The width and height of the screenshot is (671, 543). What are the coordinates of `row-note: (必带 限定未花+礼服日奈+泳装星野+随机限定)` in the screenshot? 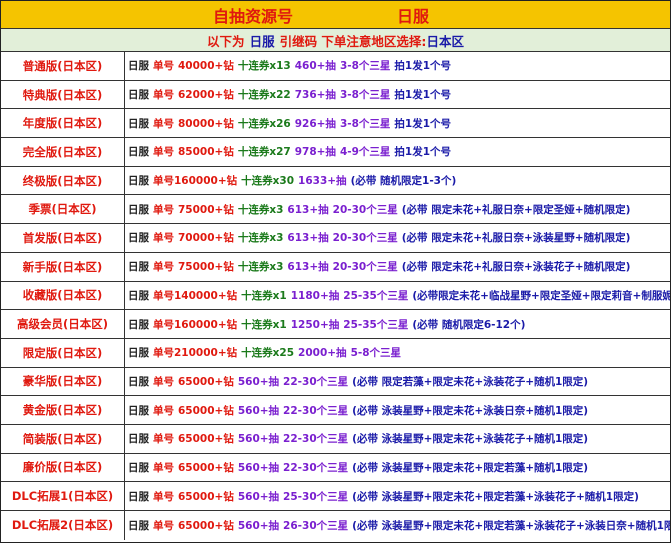 It's located at (516, 238).